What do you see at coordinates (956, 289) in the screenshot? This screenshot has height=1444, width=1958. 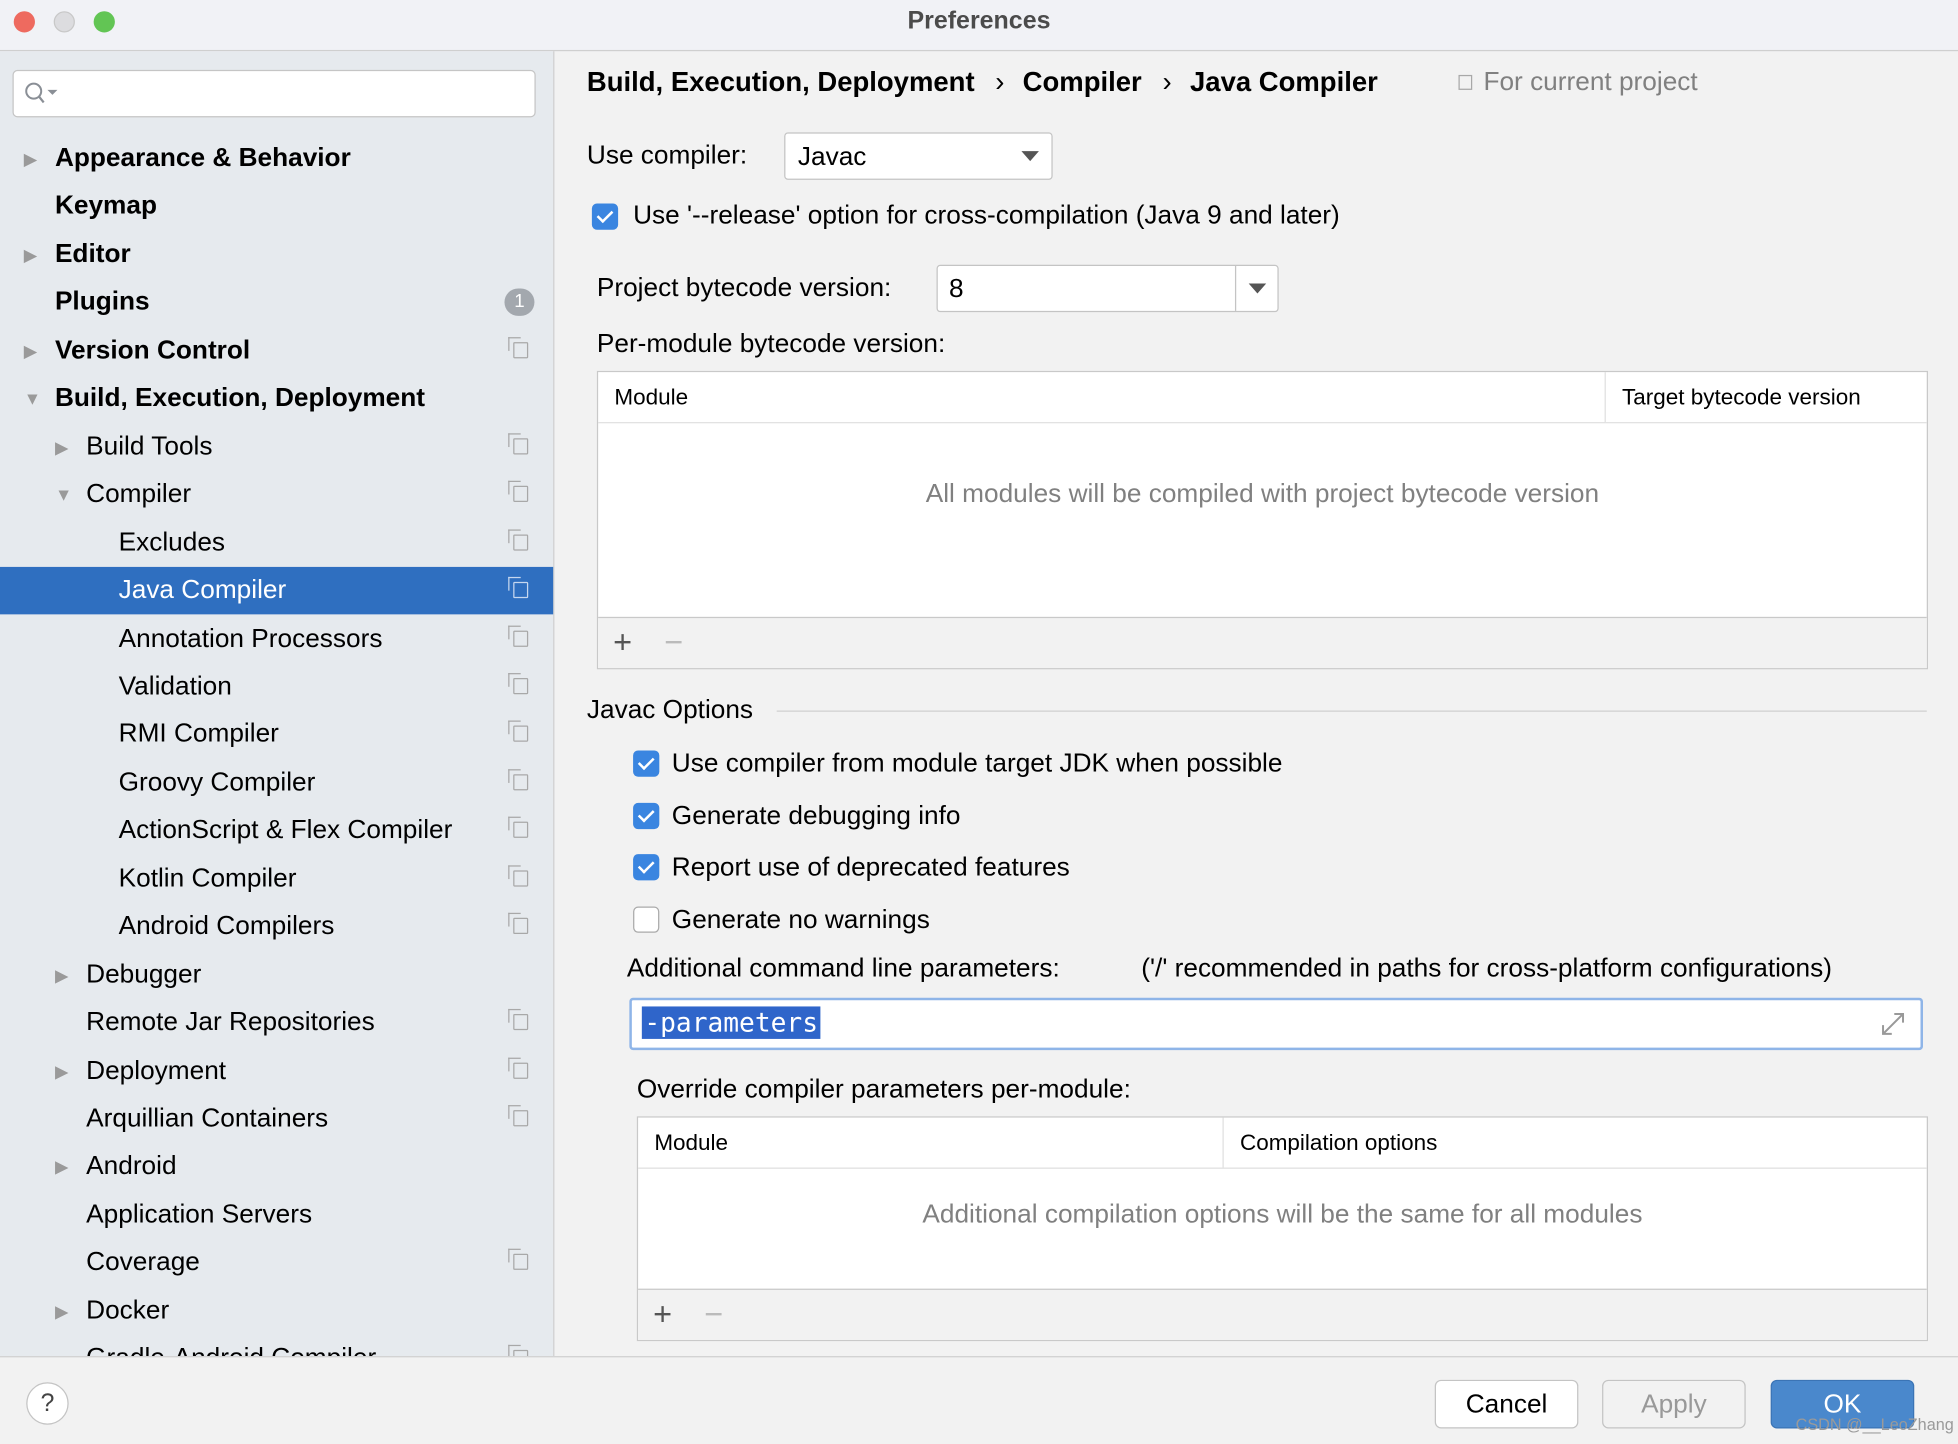 I see `bytecode-value: 8` at bounding box center [956, 289].